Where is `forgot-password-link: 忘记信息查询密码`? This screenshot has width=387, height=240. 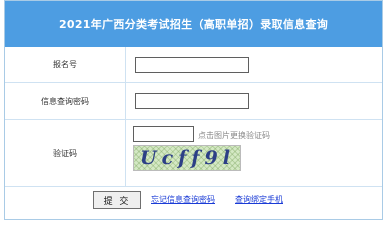 forgot-password-link: 忘记信息查询密码 is located at coordinates (183, 199).